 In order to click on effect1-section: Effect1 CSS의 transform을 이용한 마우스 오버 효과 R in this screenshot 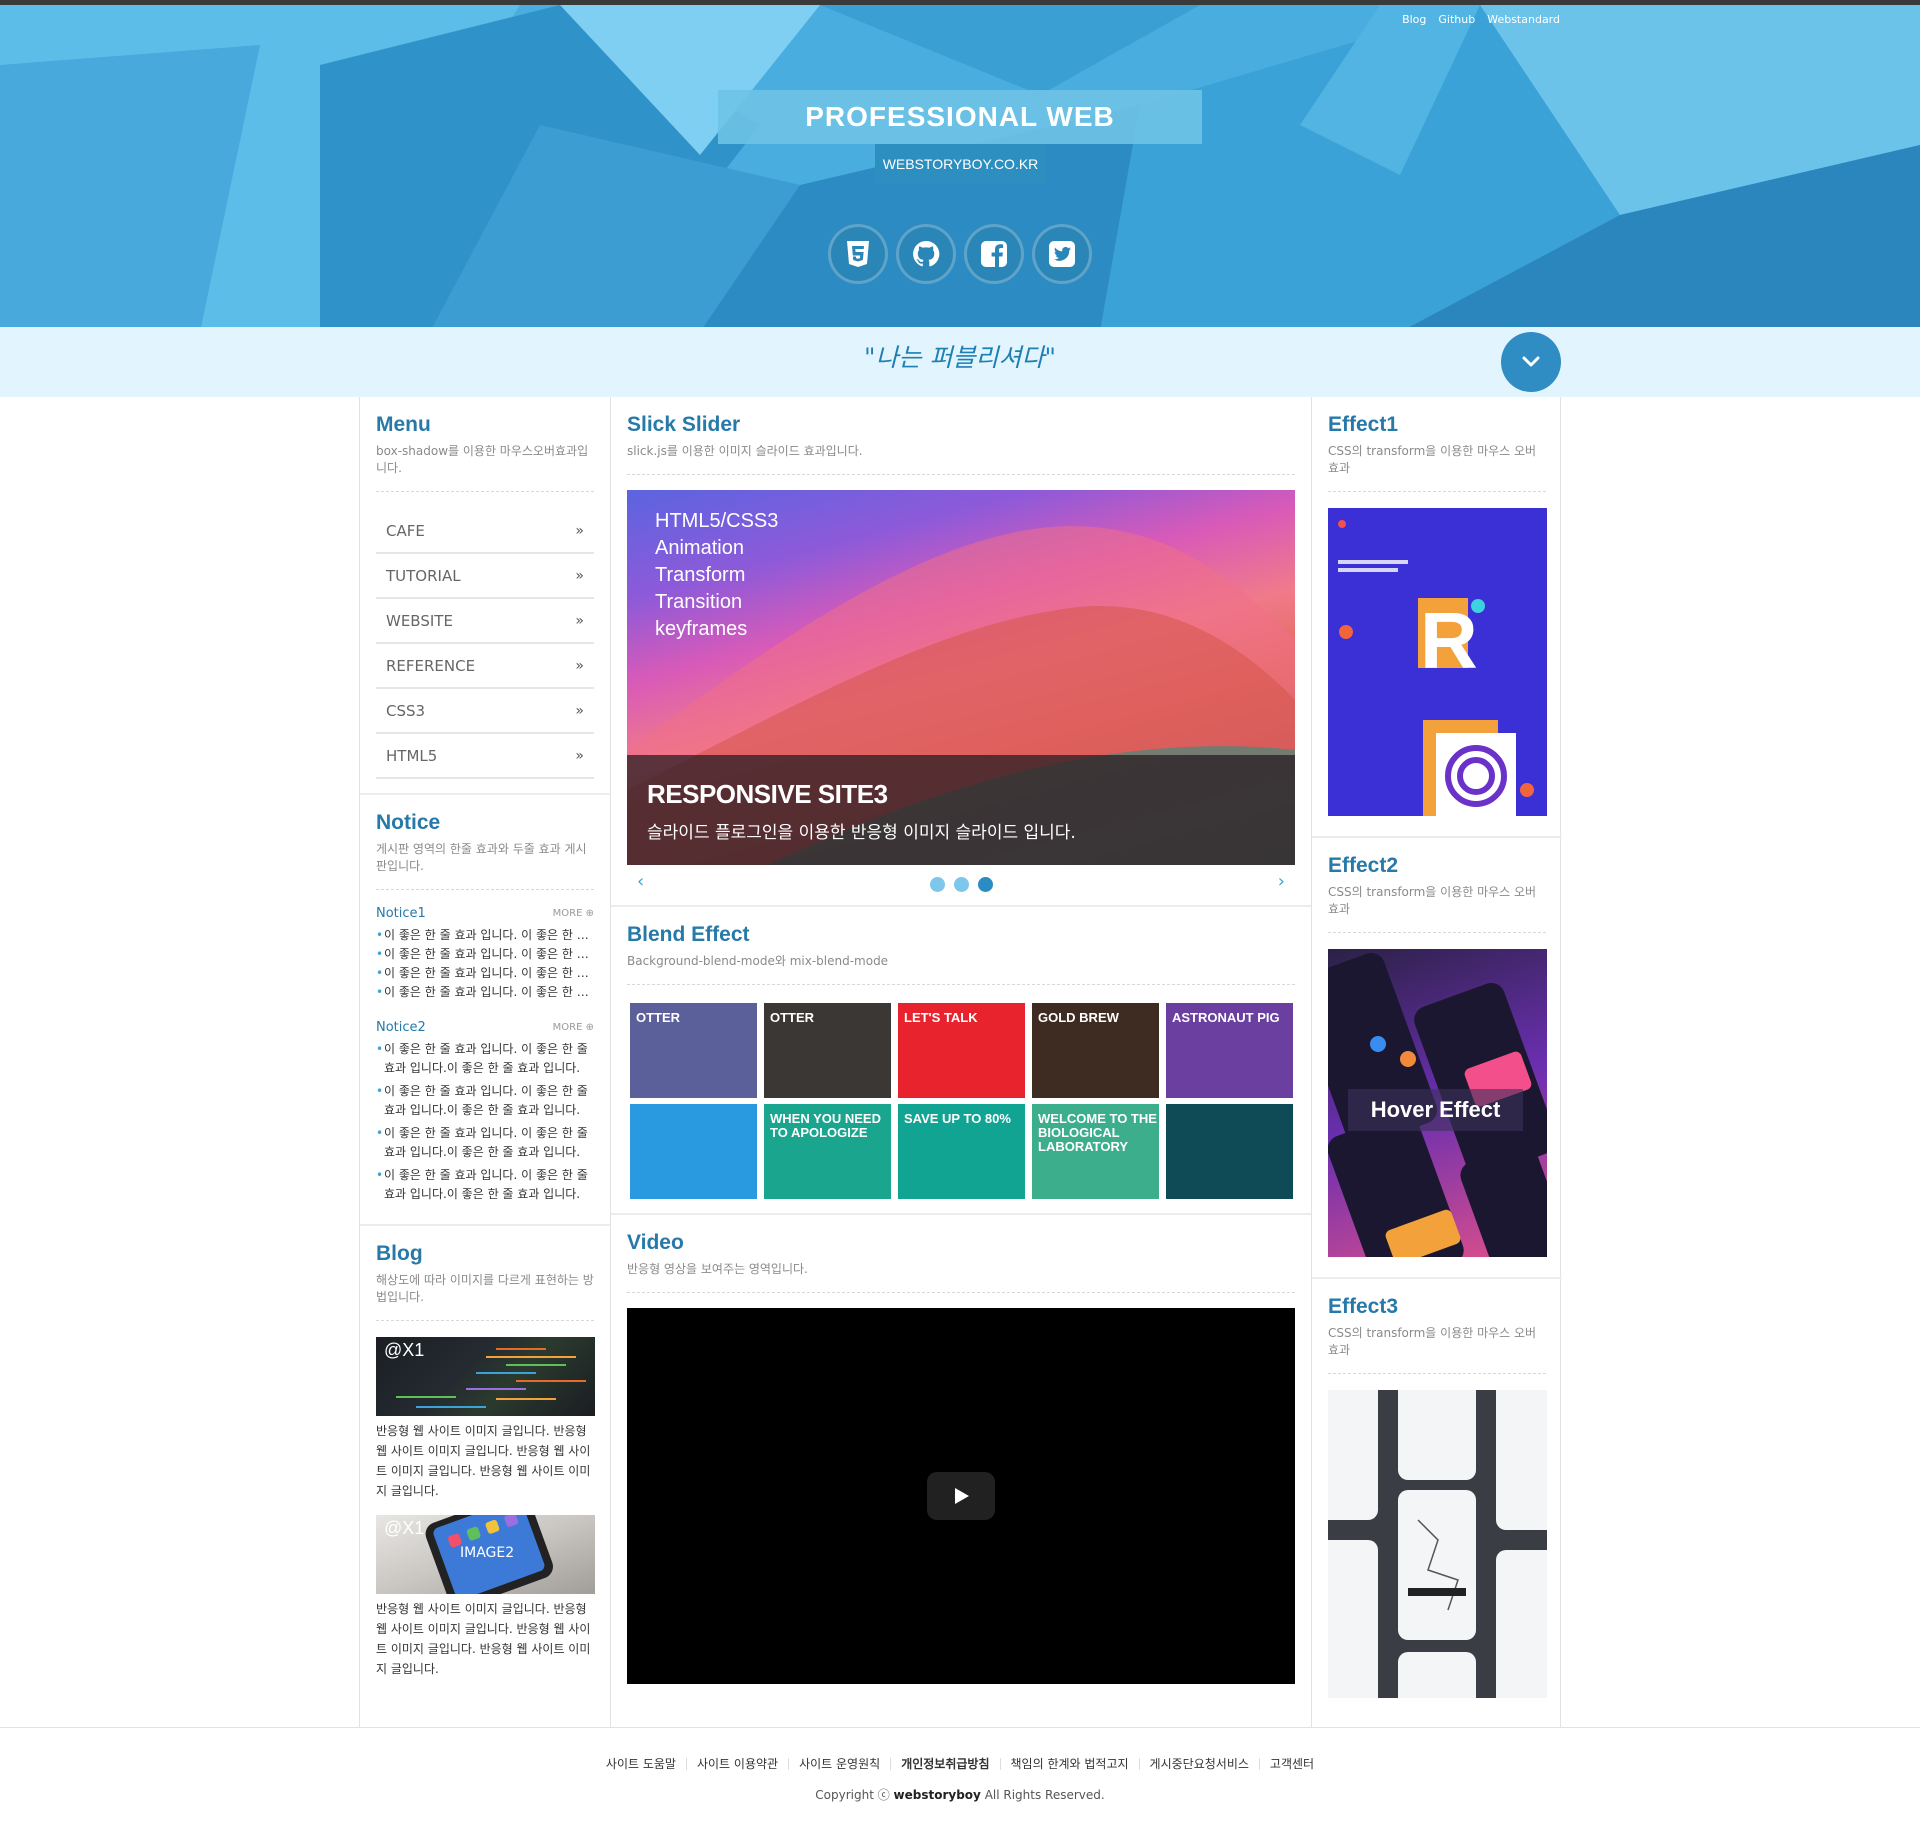, I will do `click(1437, 617)`.